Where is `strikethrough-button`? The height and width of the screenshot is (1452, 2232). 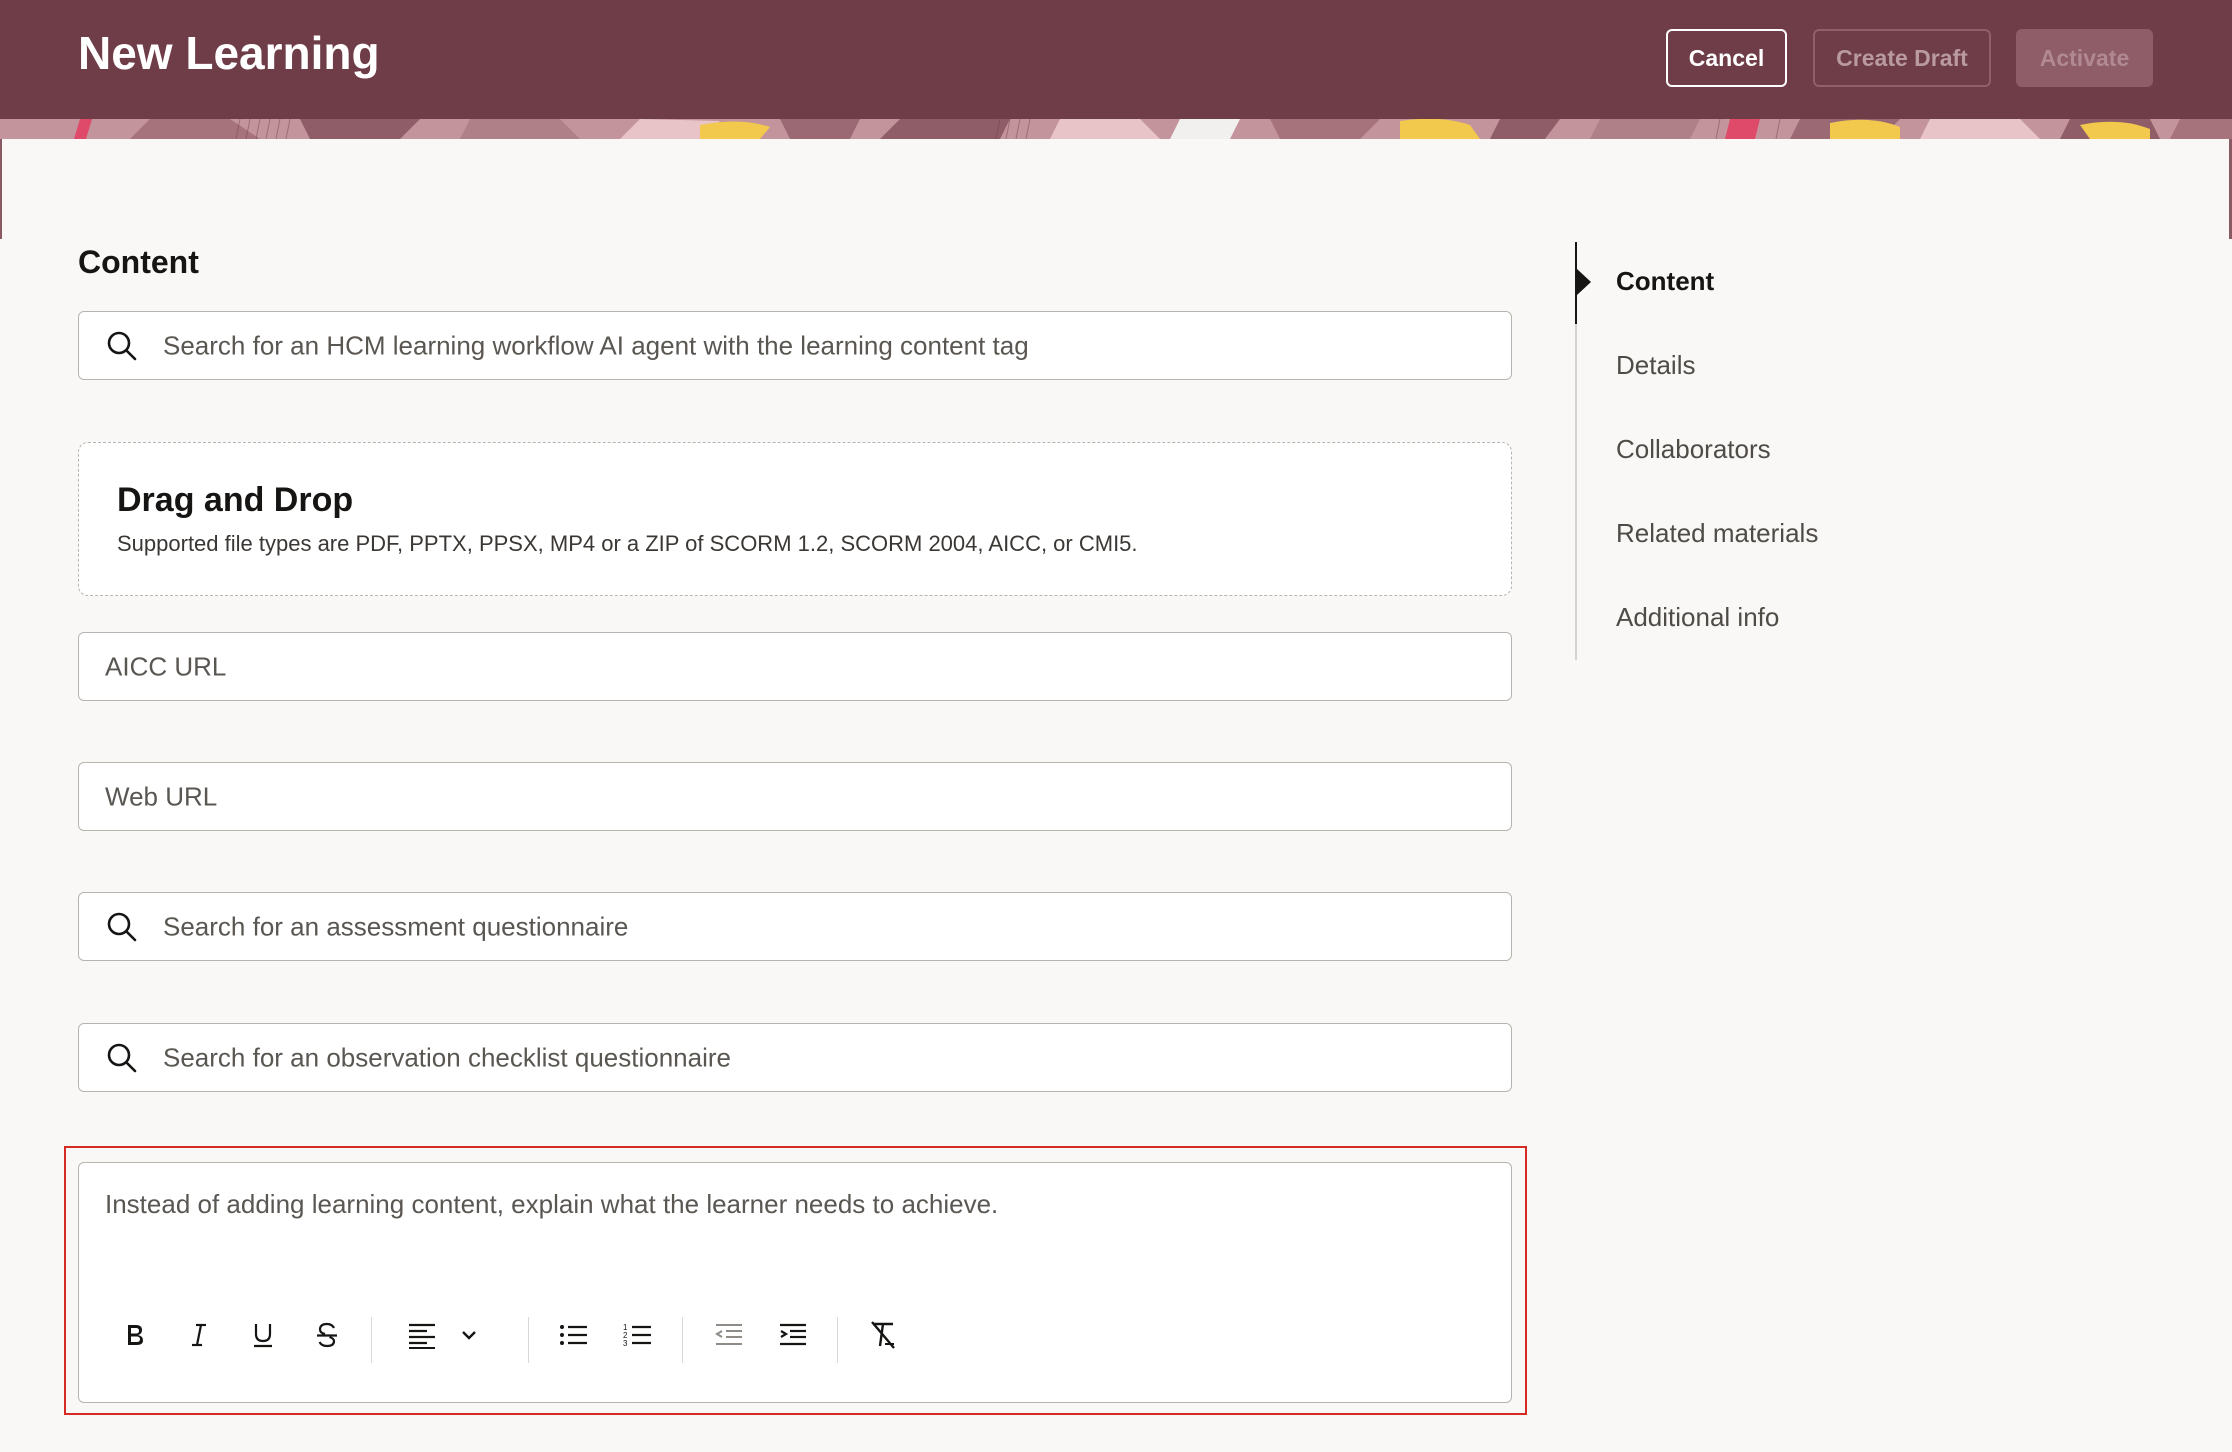
strikethrough-button is located at coordinates (327, 1335).